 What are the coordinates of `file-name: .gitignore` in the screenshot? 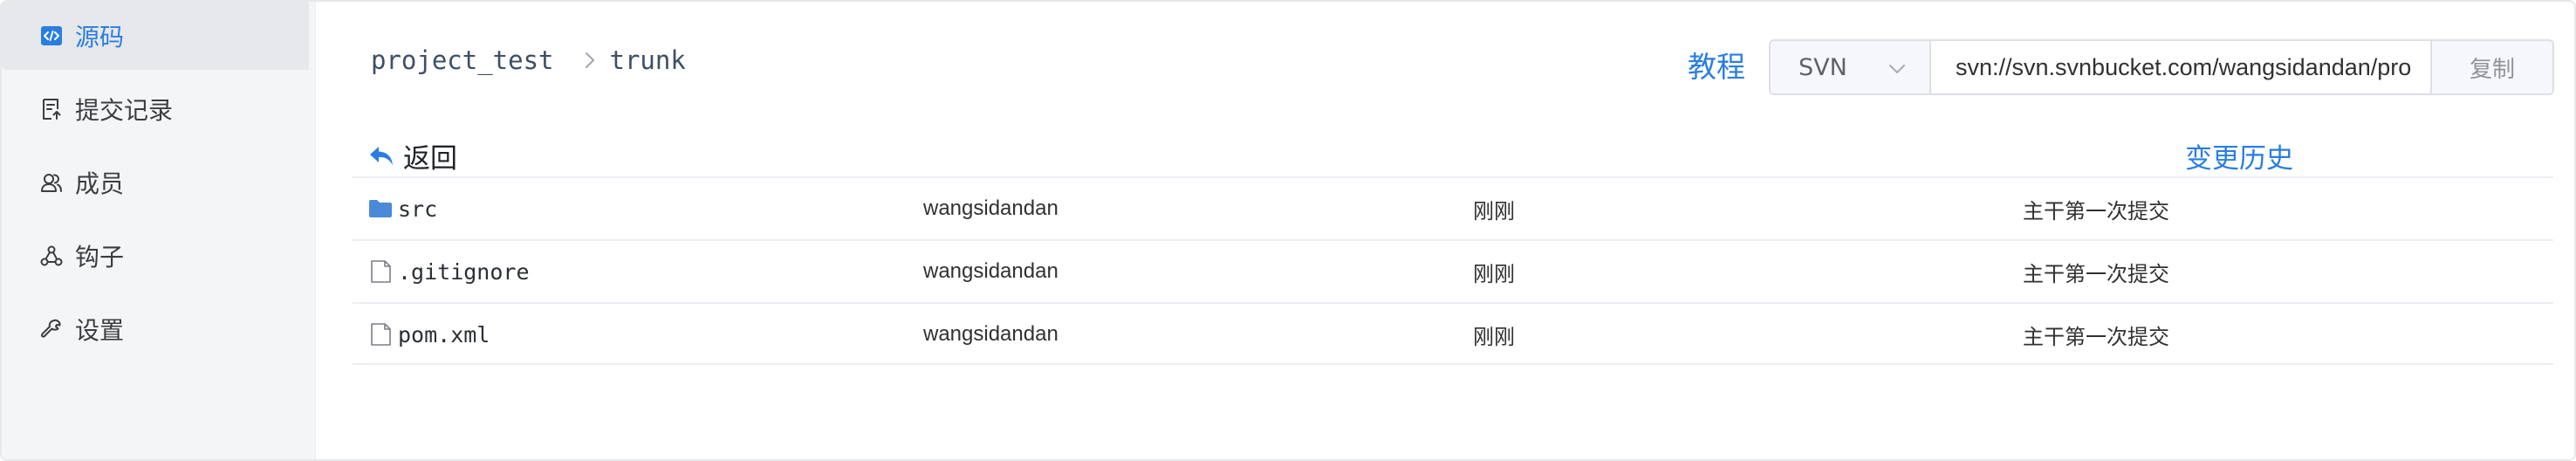 It's located at (464, 271).